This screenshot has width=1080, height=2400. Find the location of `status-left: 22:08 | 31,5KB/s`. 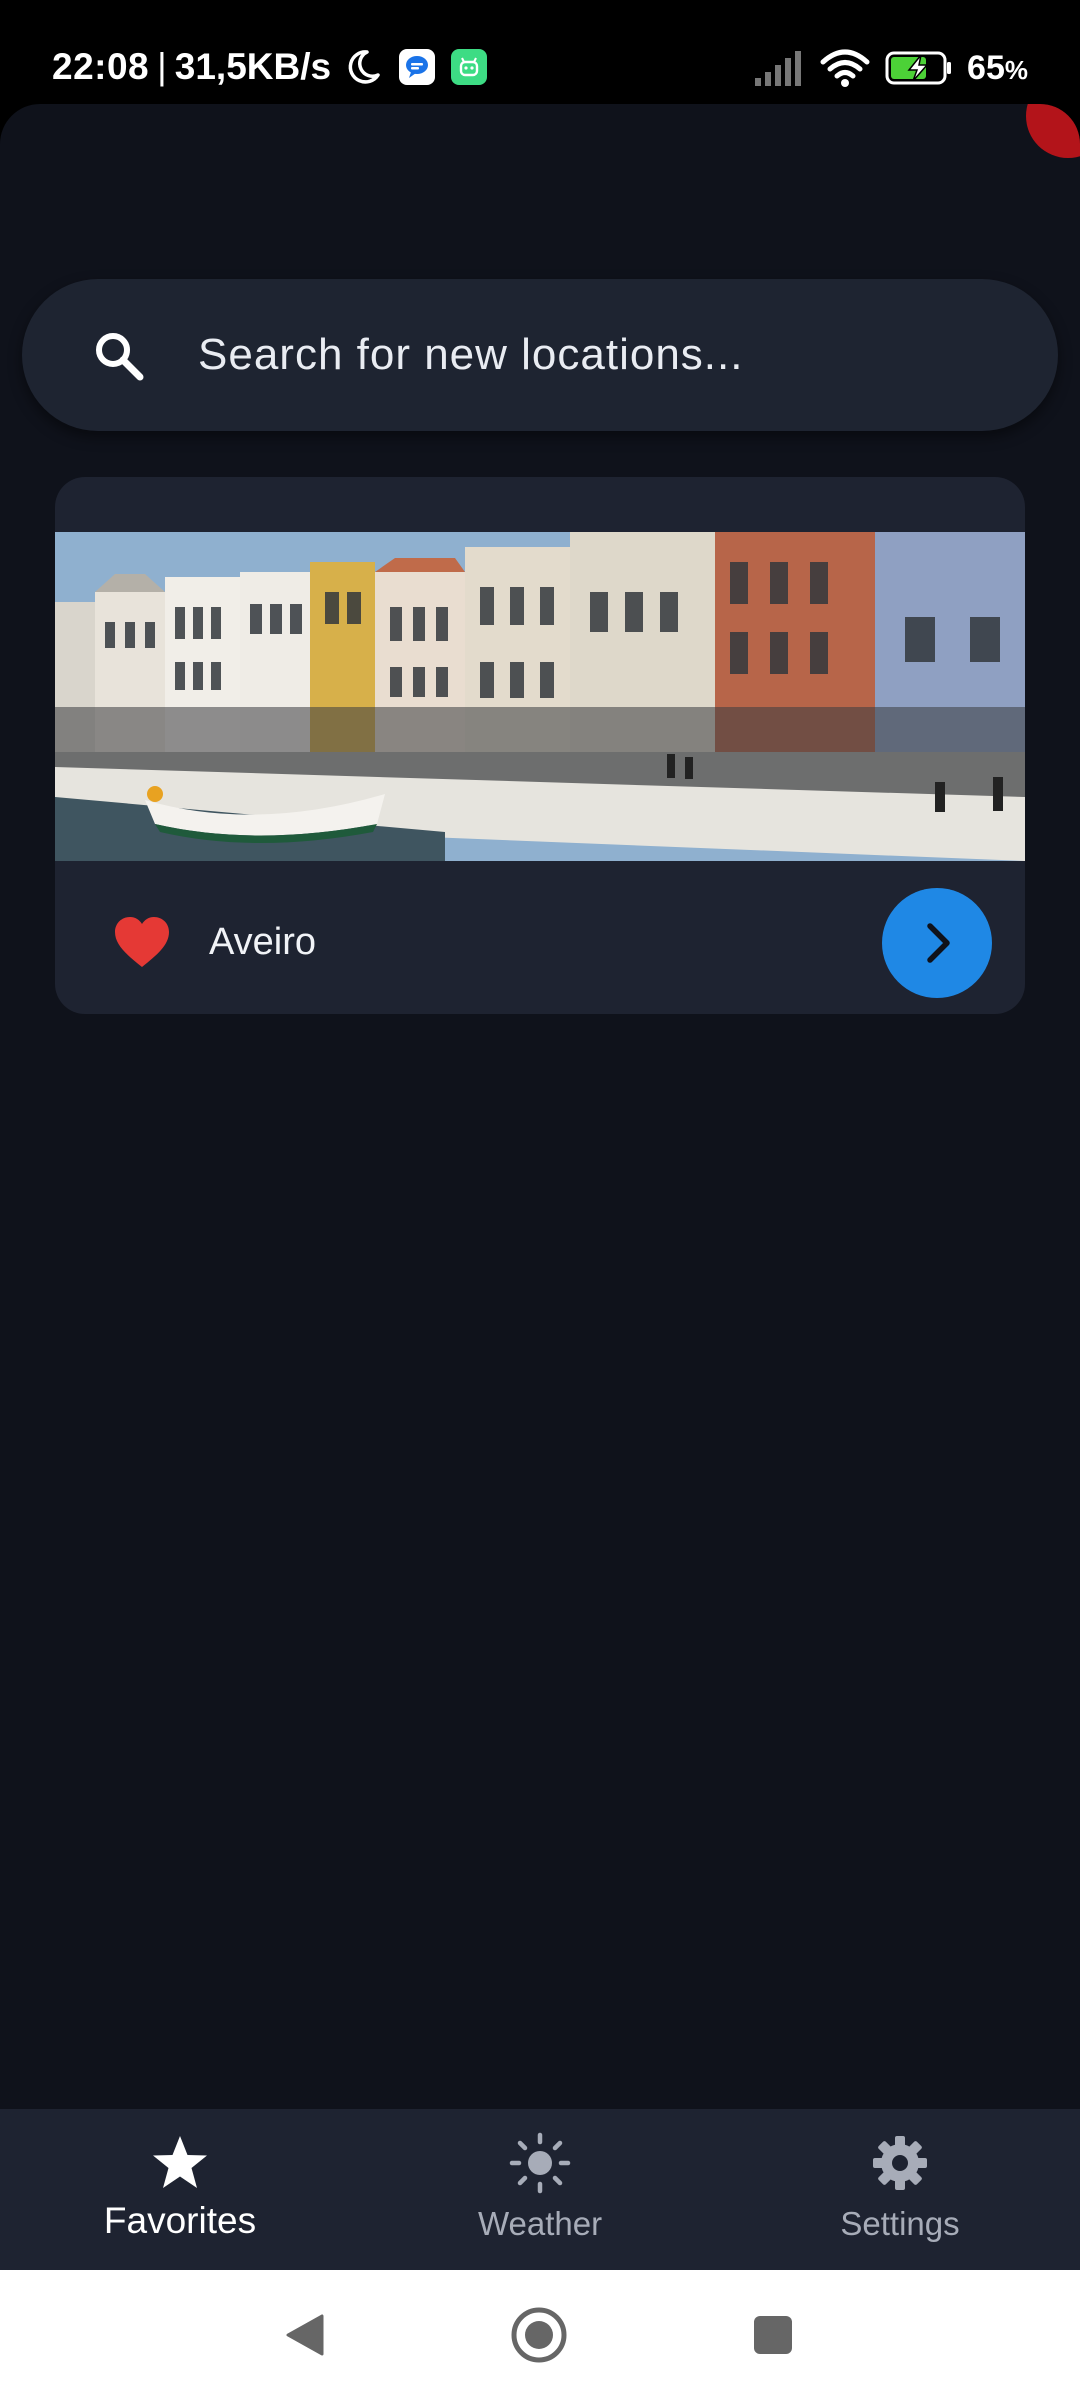

status-left: 22:08 | 31,5KB/s is located at coordinates (270, 67).